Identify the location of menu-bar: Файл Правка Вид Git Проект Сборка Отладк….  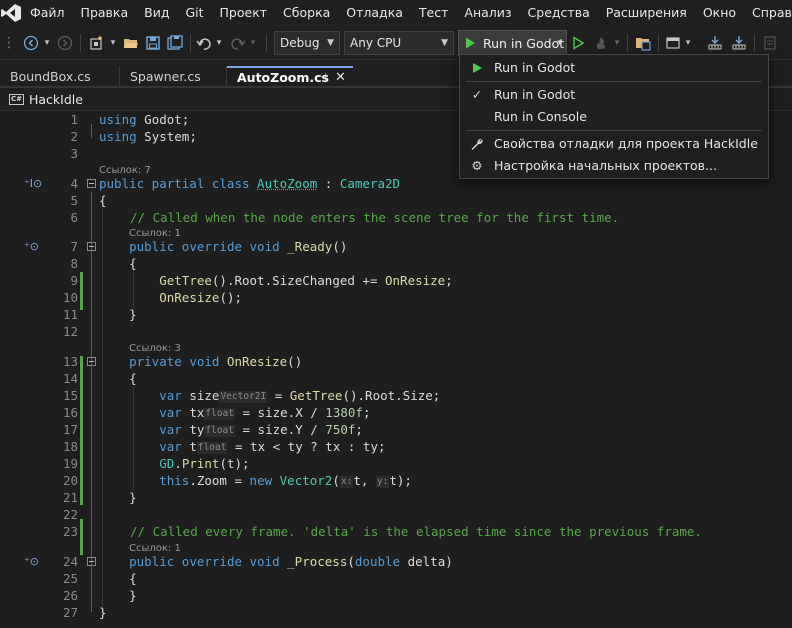
(396, 13).